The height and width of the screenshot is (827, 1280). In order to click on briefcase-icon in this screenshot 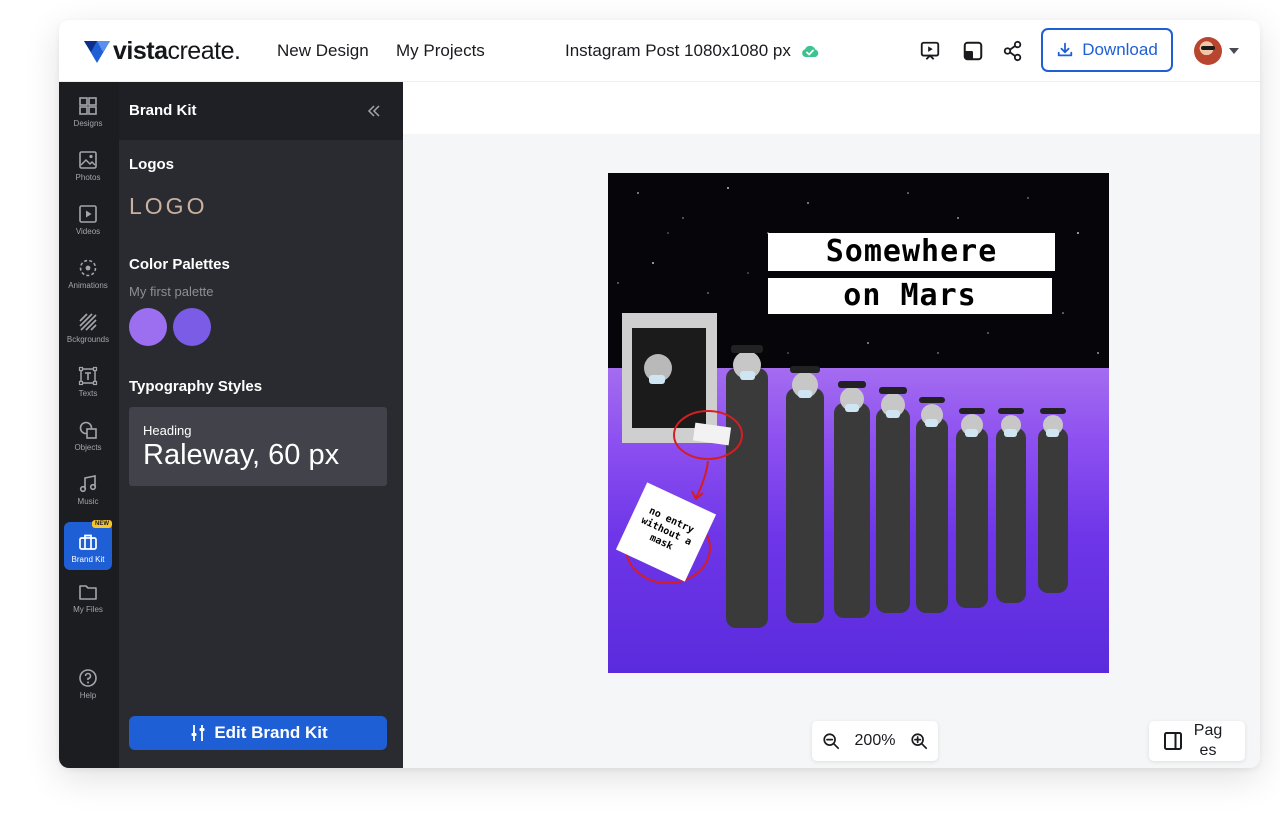, I will do `click(88, 542)`.